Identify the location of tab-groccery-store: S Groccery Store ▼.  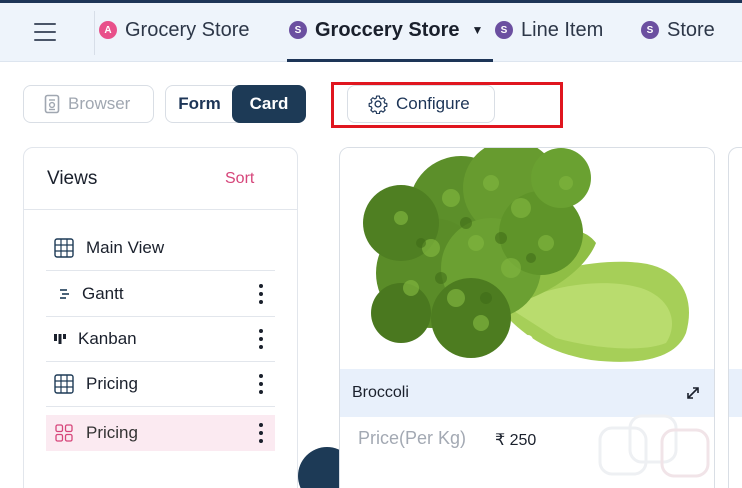
(386, 30).